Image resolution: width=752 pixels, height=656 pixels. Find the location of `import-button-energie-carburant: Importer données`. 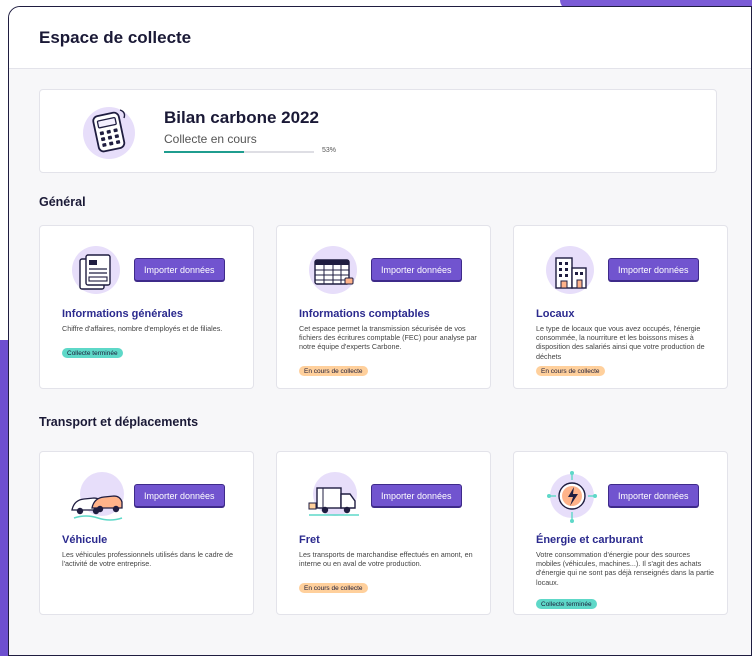

import-button-energie-carburant: Importer données is located at coordinates (653, 495).